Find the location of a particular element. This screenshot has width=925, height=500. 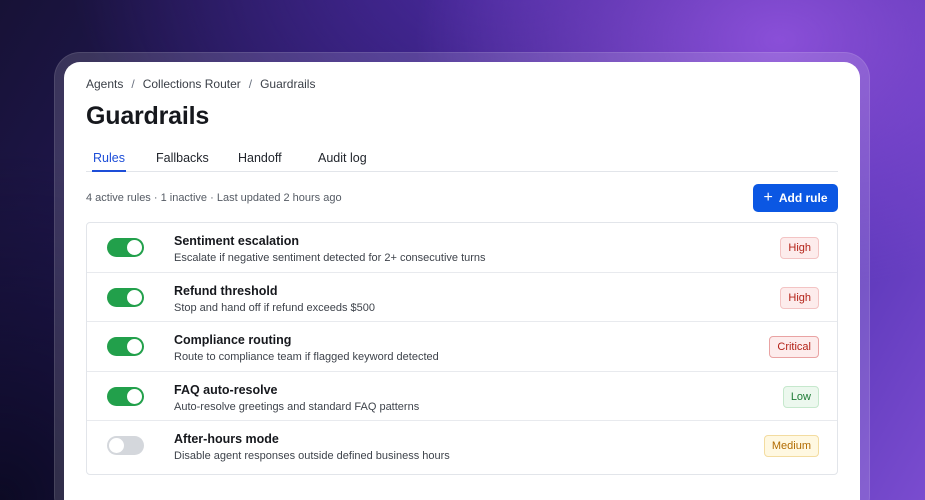

rule-description: Stop and hand off if refund exceeds $500 is located at coordinates (275, 307).